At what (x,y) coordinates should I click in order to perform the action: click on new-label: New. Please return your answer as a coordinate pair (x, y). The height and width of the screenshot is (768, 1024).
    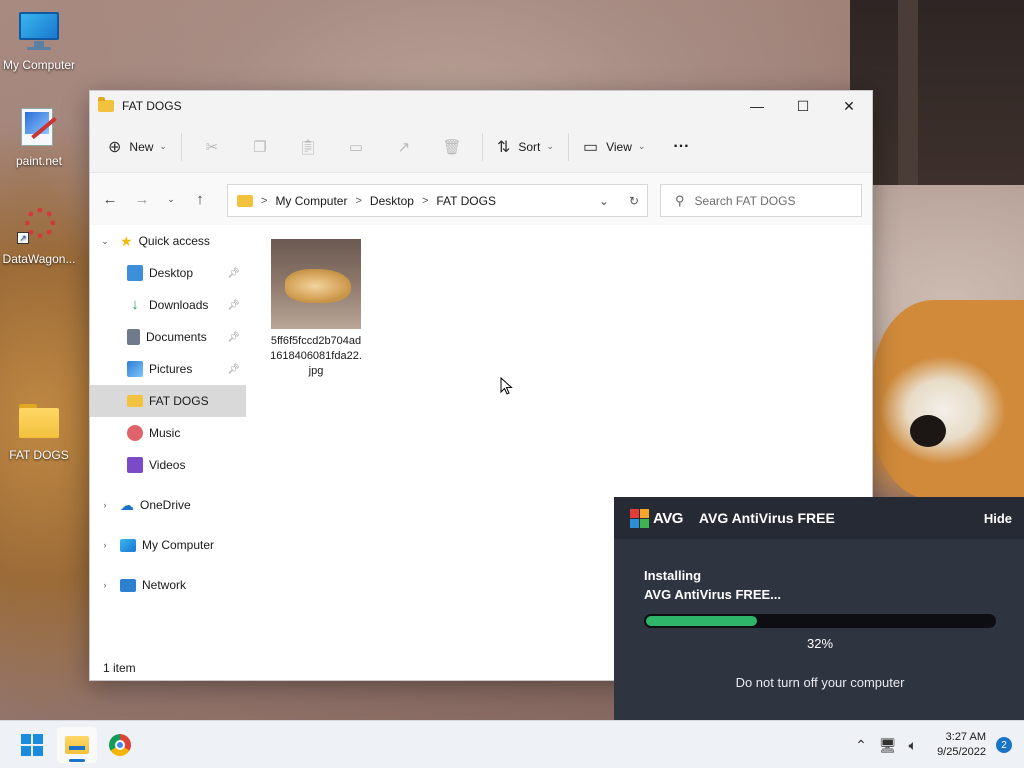
    Looking at the image, I should click on (141, 146).